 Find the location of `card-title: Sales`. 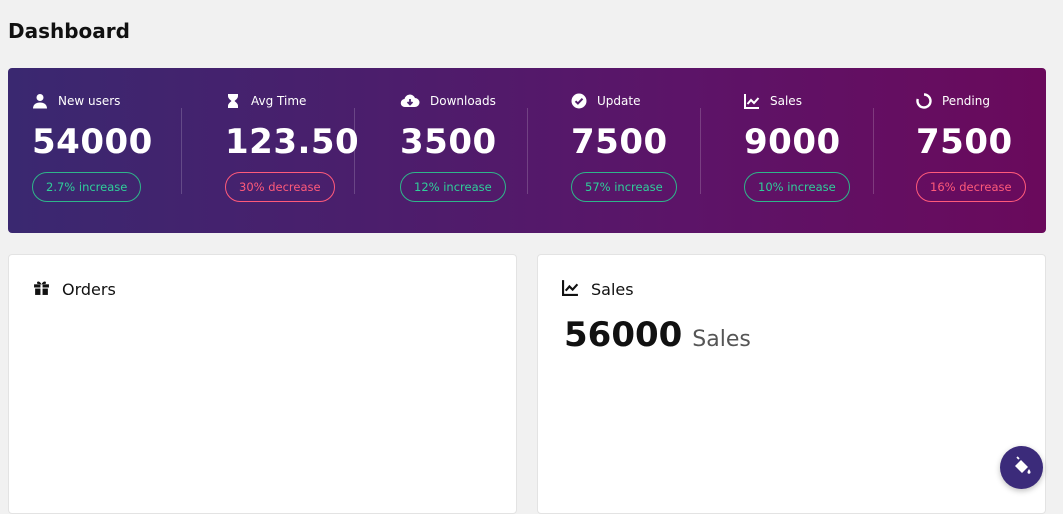

card-title: Sales is located at coordinates (612, 289).